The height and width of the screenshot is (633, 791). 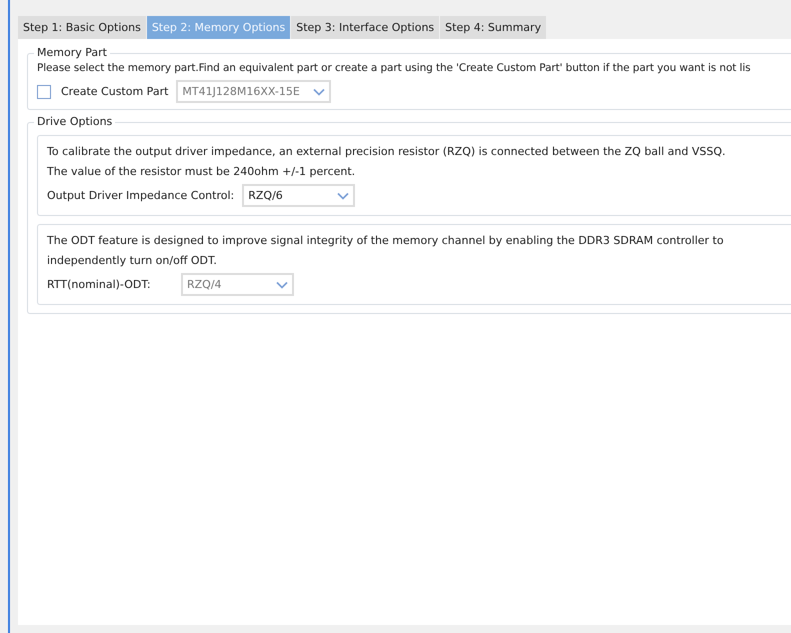 What do you see at coordinates (386, 152) in the screenshot?
I see `description-text: To calibrate the output driver impedance, an external precision resistor (RZQ) is connected between the ZQ ball and VSSQ.` at bounding box center [386, 152].